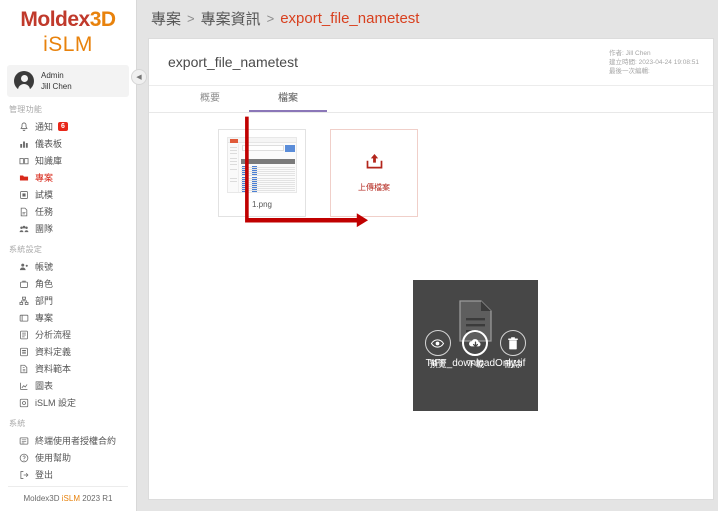 The height and width of the screenshot is (511, 718). What do you see at coordinates (68, 194) in the screenshot?
I see `sidebar-item-4-s0: 試模` at bounding box center [68, 194].